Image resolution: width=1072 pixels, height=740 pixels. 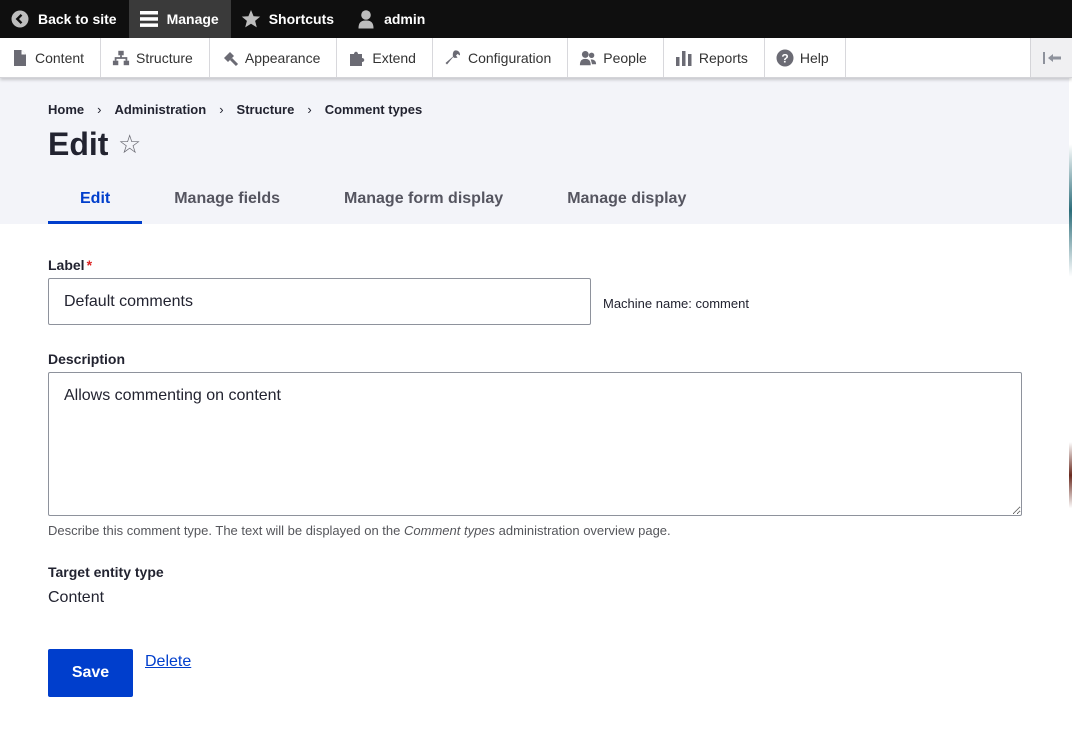 What do you see at coordinates (227, 204) in the screenshot?
I see `tab-manage-fields: Manage fields` at bounding box center [227, 204].